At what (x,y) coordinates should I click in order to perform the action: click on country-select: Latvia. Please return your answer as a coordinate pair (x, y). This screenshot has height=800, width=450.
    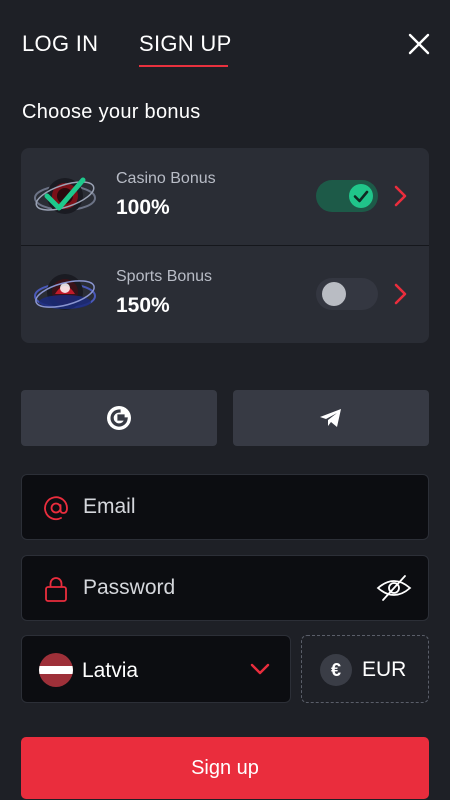
    Looking at the image, I should click on (156, 669).